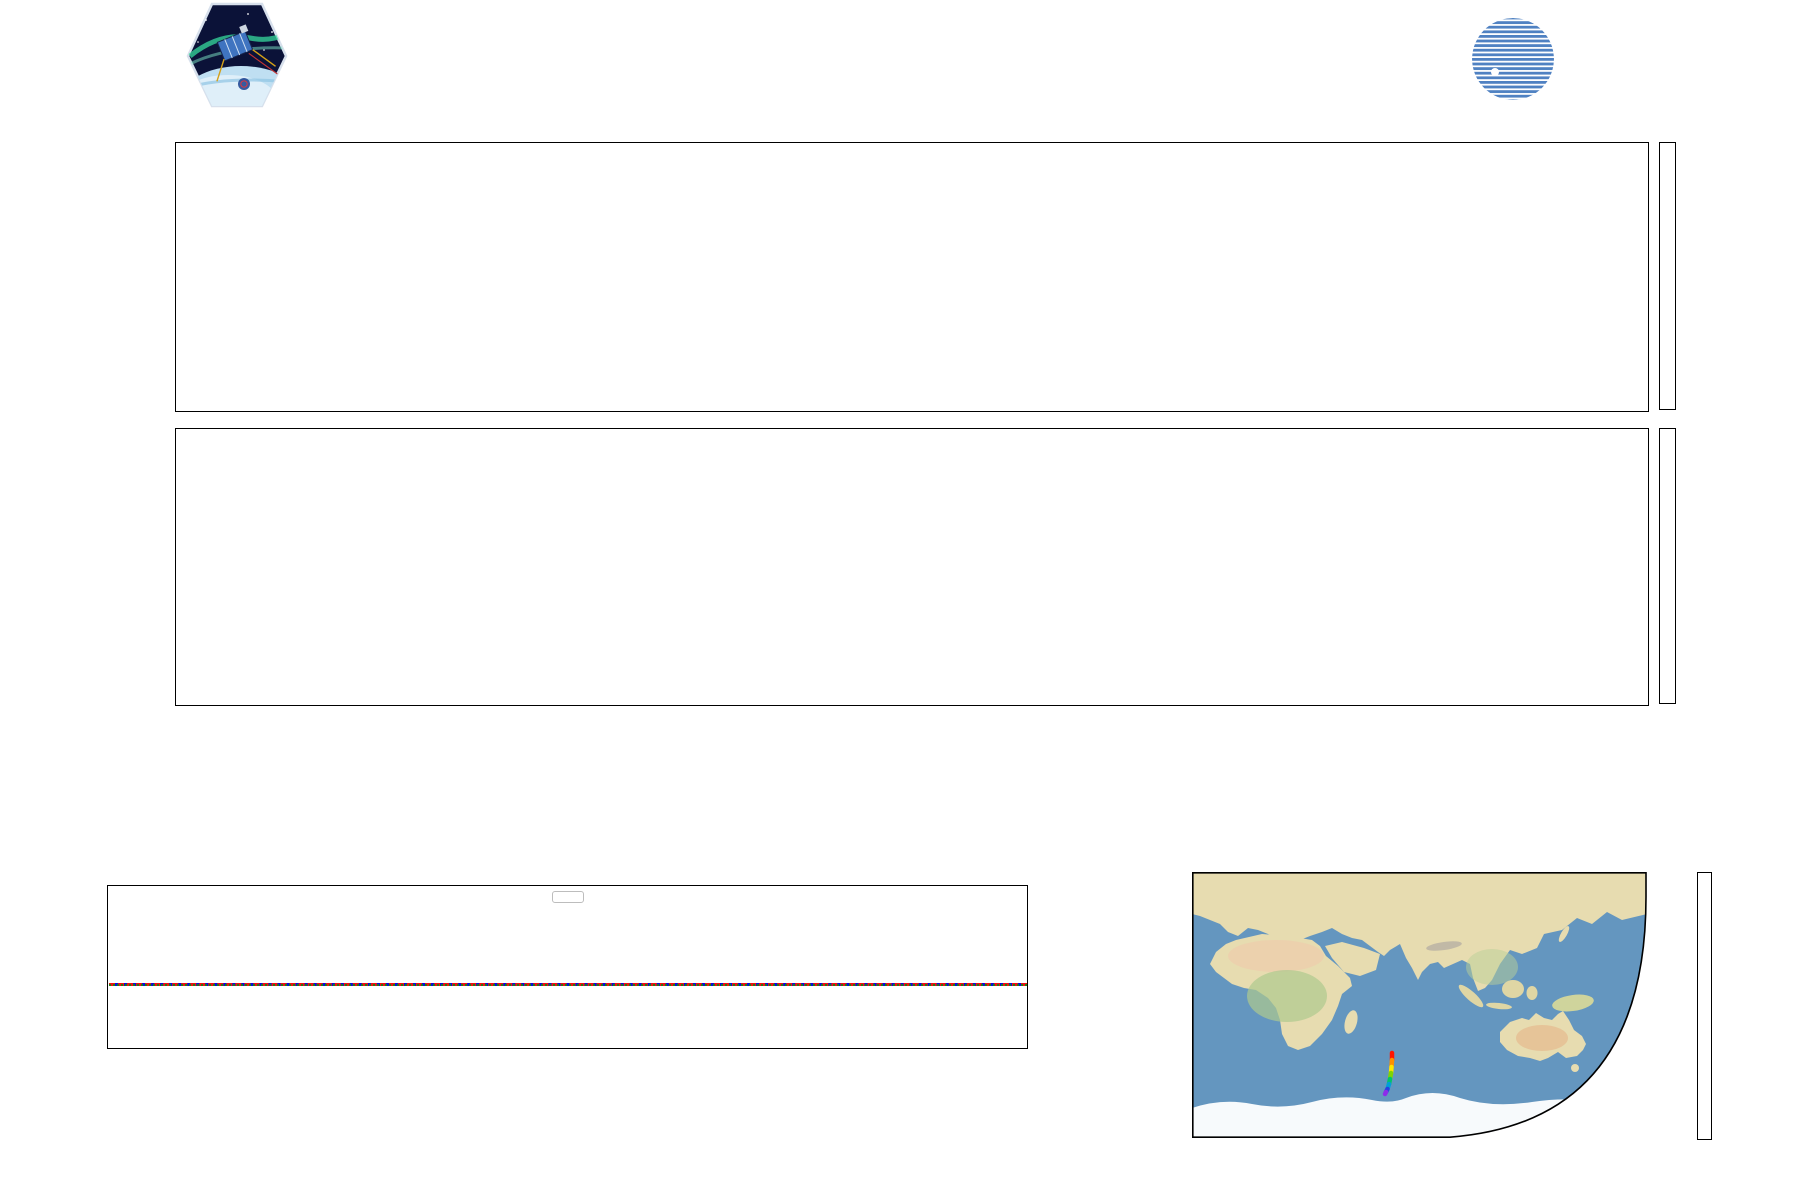  Describe the element at coordinates (568, 984) in the screenshot. I see `roll-line` at that location.